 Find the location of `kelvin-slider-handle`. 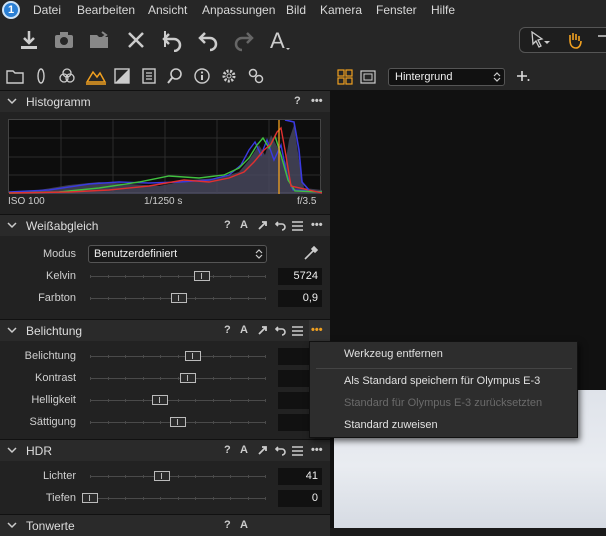

kelvin-slider-handle is located at coordinates (202, 276).